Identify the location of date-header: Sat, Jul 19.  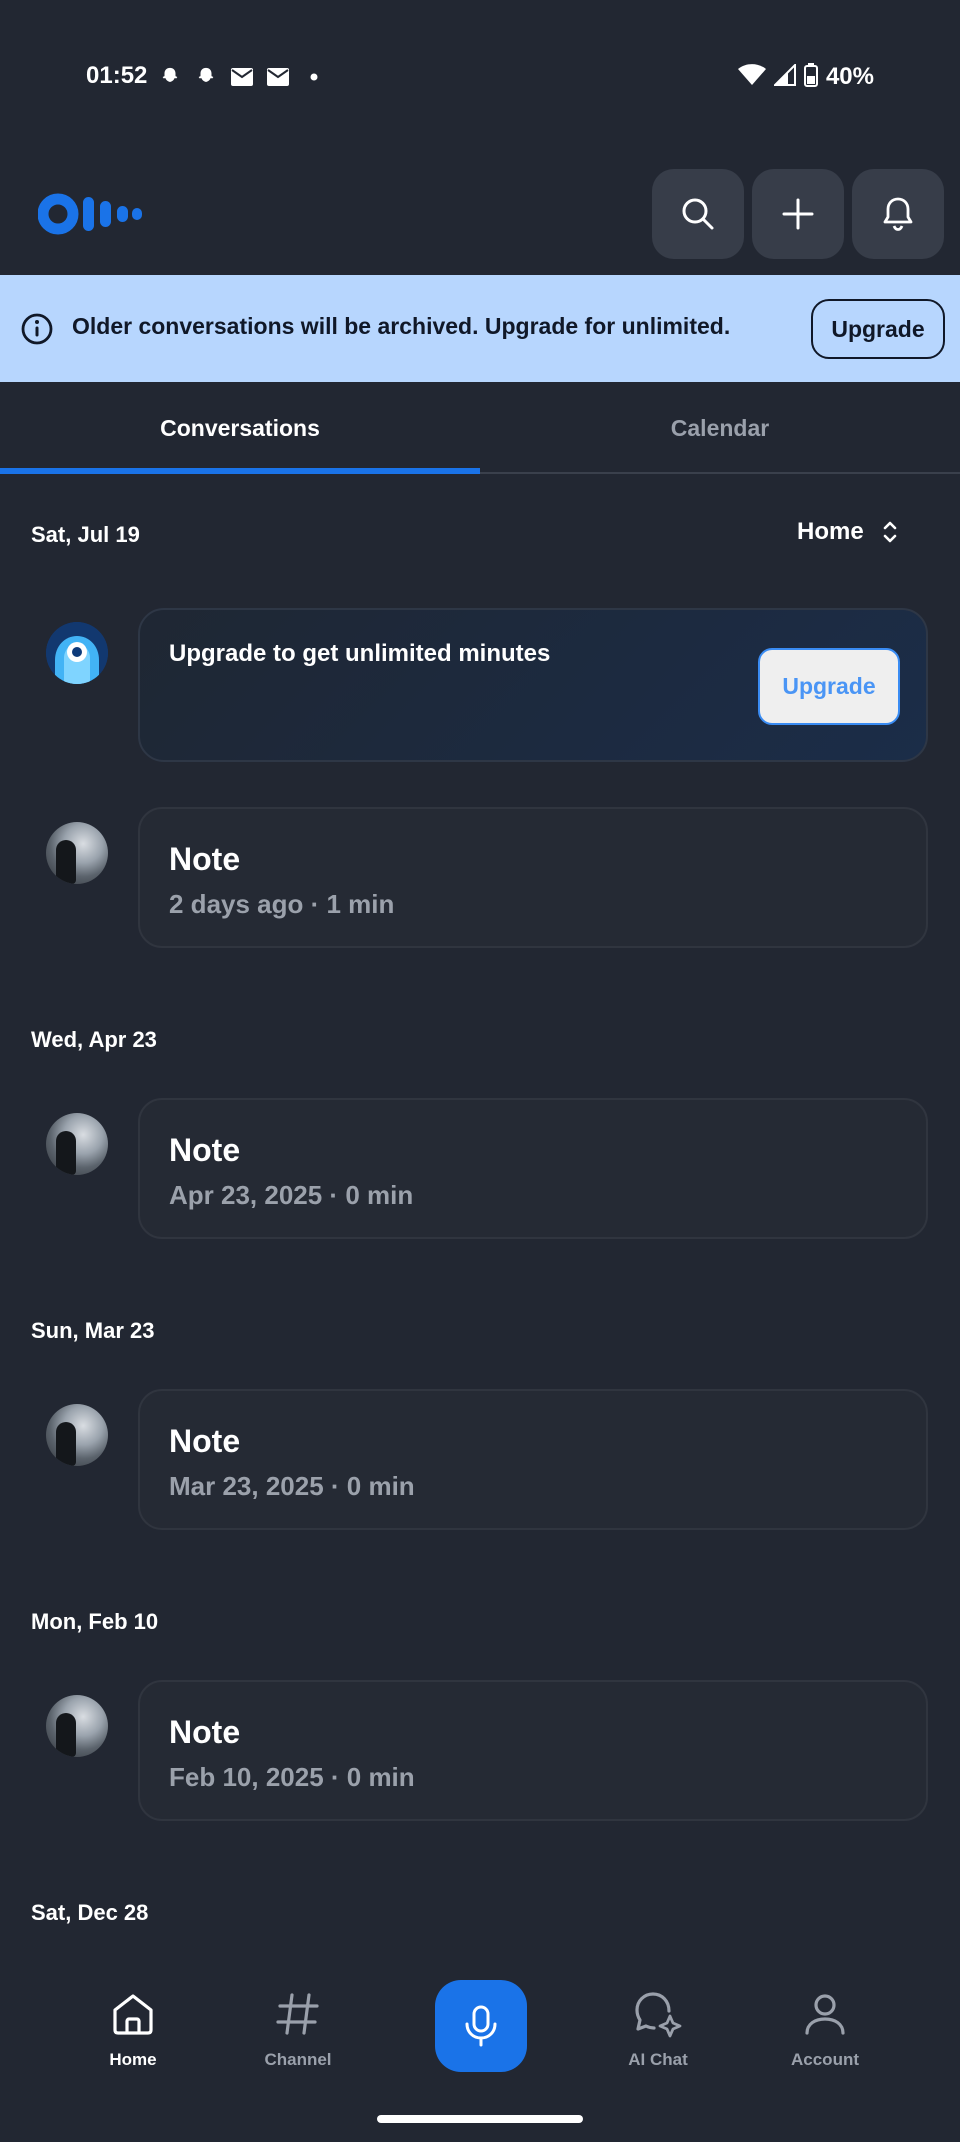
(85, 534).